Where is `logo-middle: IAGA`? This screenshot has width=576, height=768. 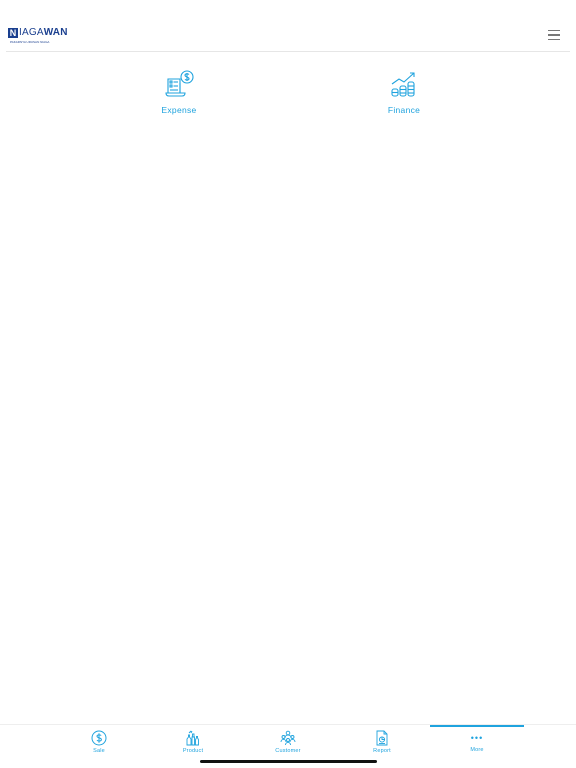 logo-middle: IAGA is located at coordinates (31, 32).